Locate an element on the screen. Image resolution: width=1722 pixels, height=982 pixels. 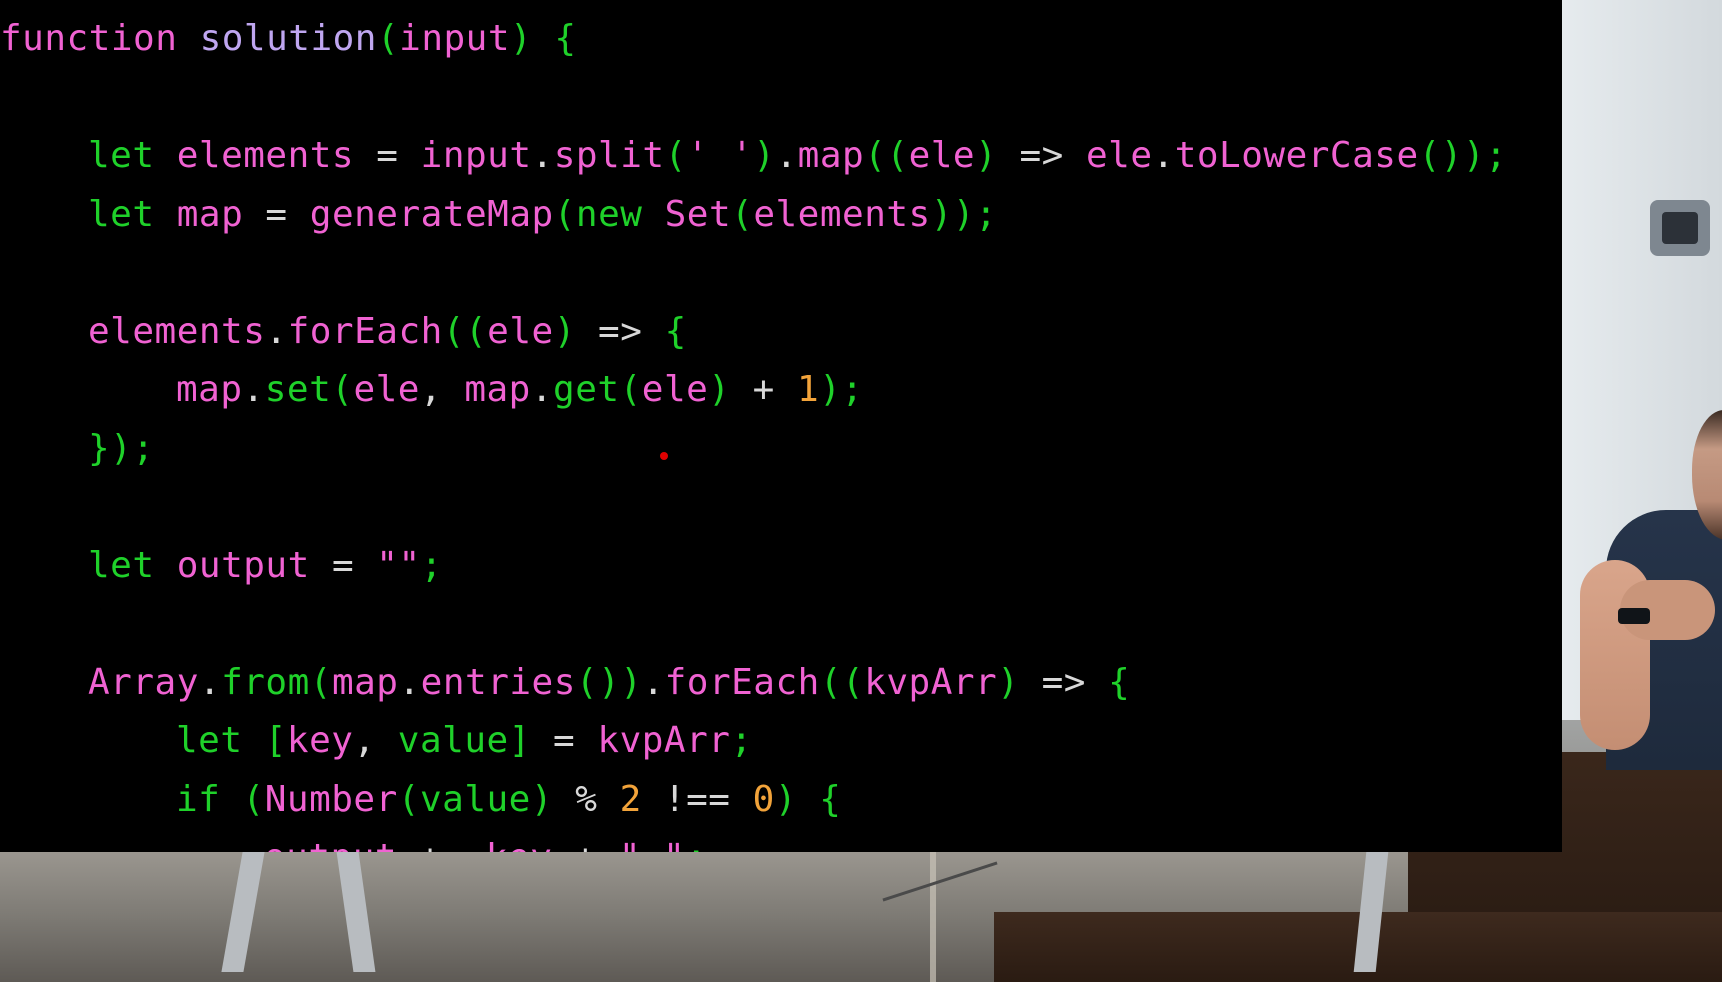
code-token: Set is located at coordinates (698, 214).